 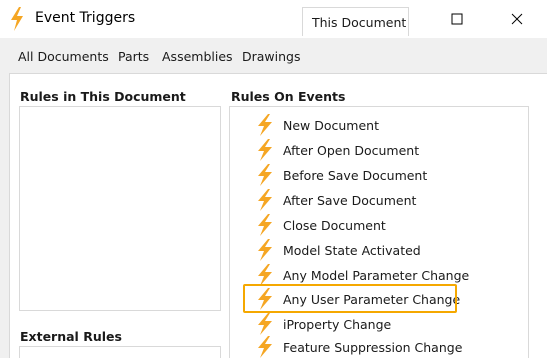 I want to click on event-item-feature-suppression-change: Feature Suppression Change, so click(x=375, y=347).